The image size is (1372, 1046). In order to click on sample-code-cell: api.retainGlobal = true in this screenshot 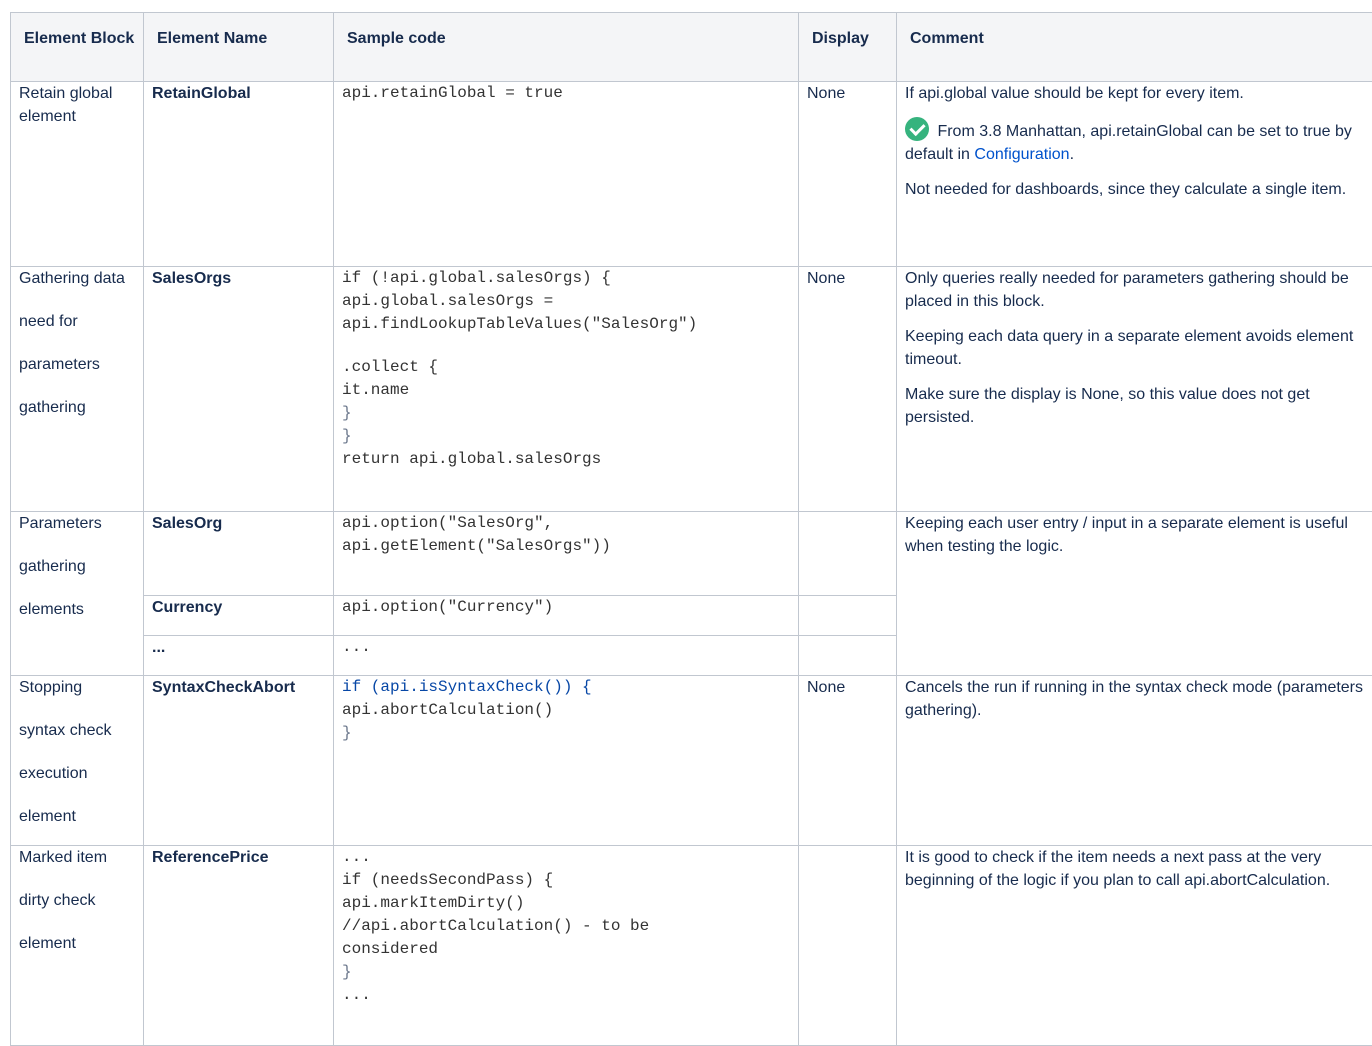, I will do `click(566, 174)`.